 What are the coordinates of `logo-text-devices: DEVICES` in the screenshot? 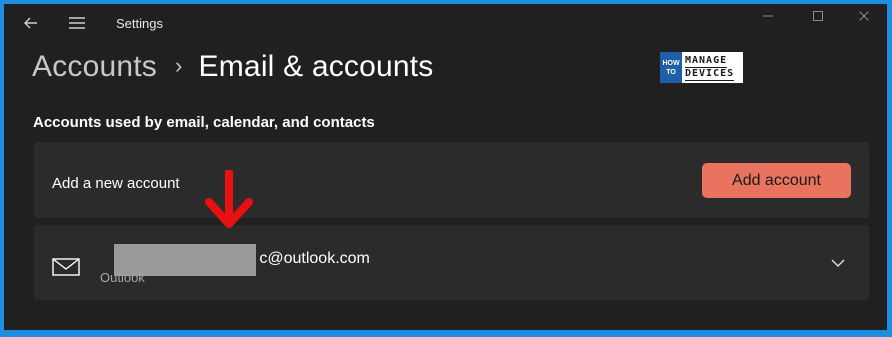 It's located at (710, 74).